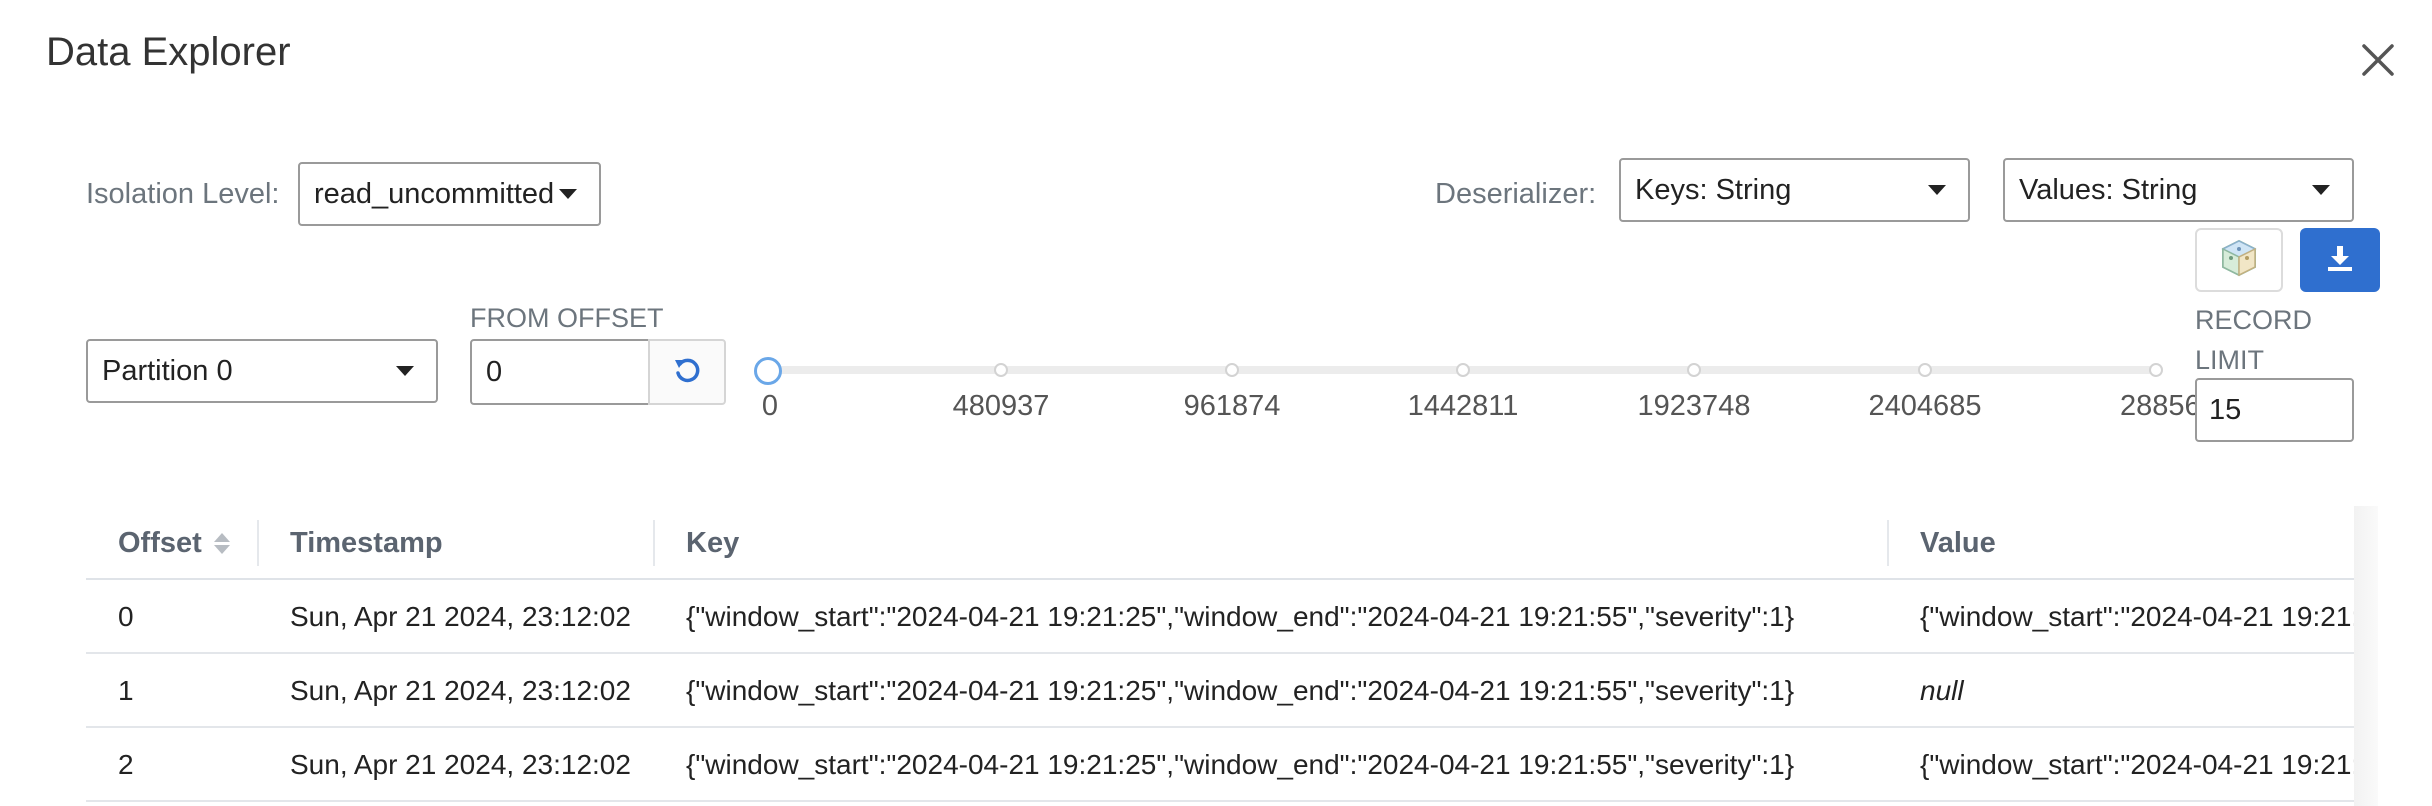 The height and width of the screenshot is (806, 2432). What do you see at coordinates (1942, 690) in the screenshot?
I see `value-cell: null` at bounding box center [1942, 690].